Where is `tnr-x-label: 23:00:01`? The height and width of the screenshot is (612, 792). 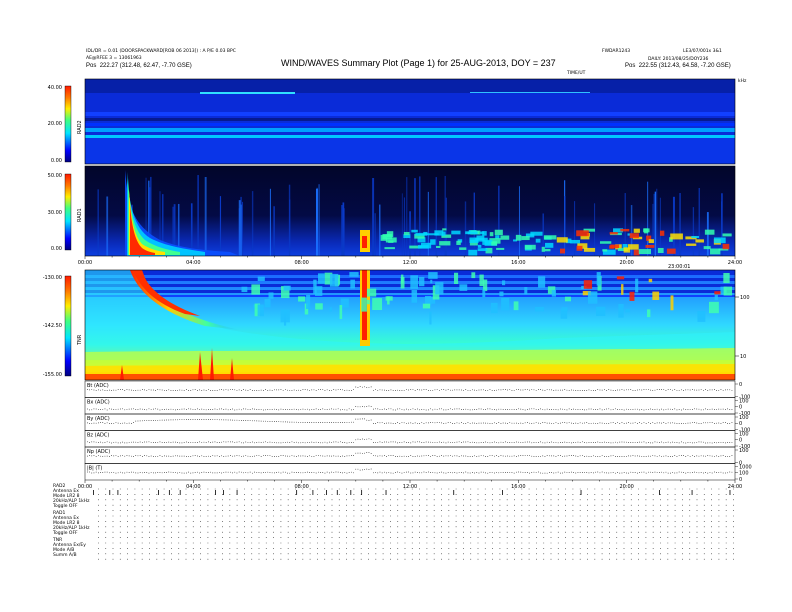
tnr-x-label: 23:00:01 is located at coordinates (679, 267).